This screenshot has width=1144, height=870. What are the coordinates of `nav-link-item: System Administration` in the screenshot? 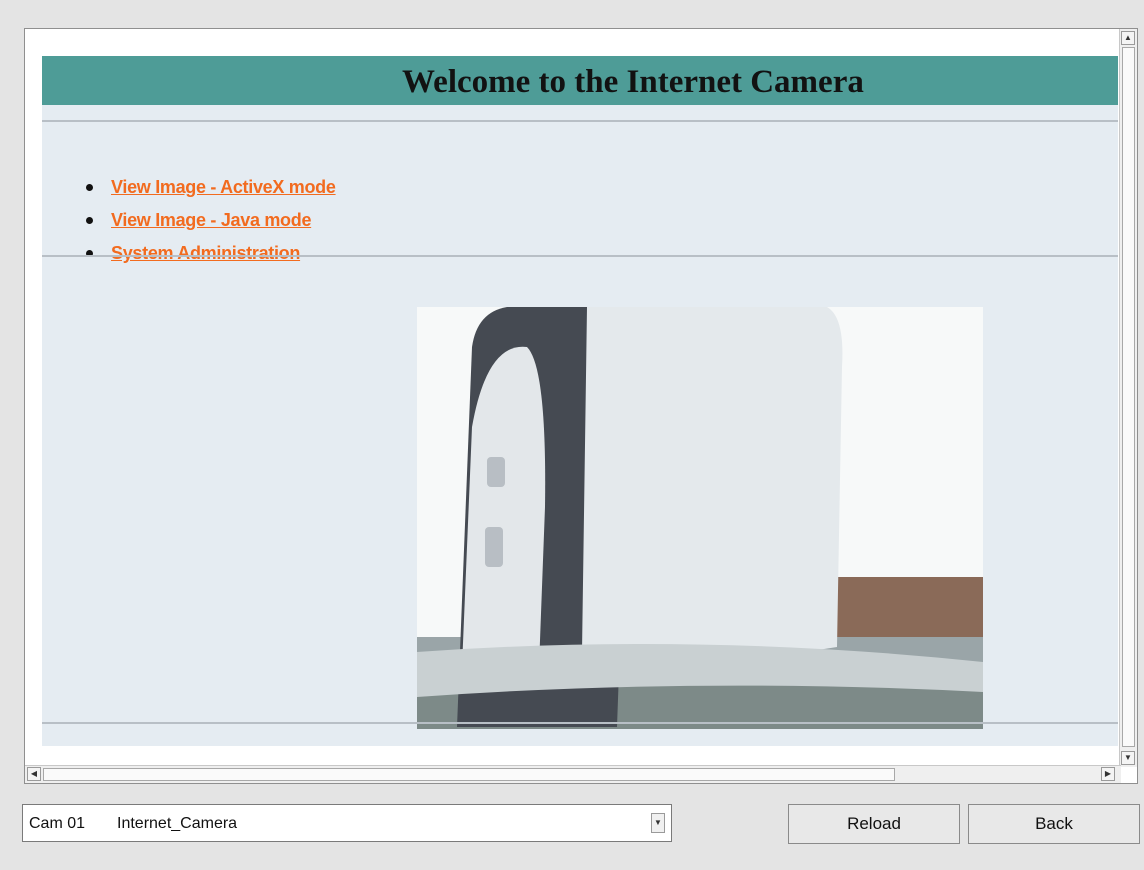 It's located at (211, 253).